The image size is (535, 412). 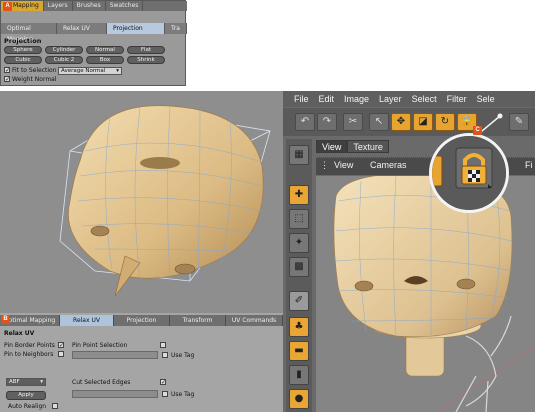 I want to click on shrink-button: Shrink, so click(x=146, y=60).